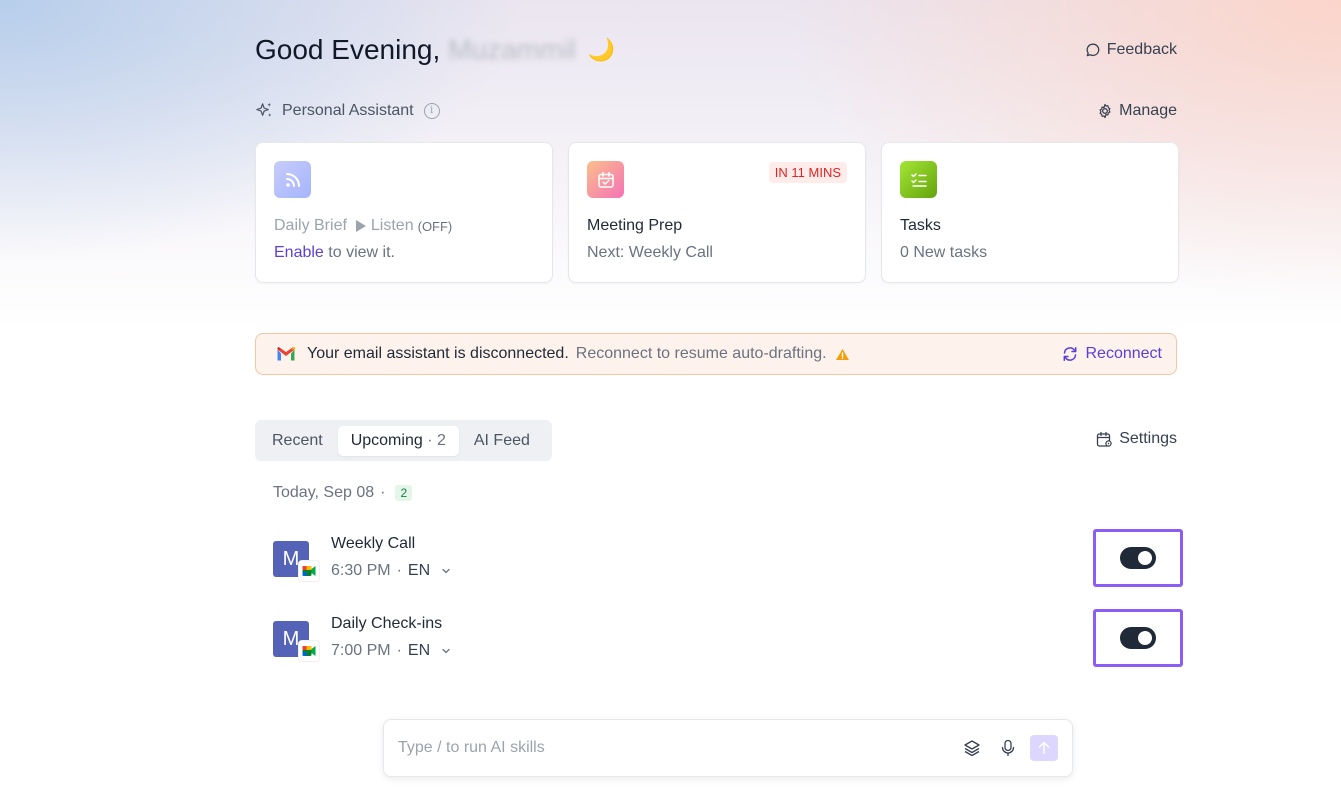  I want to click on info-icon: i, so click(431, 110).